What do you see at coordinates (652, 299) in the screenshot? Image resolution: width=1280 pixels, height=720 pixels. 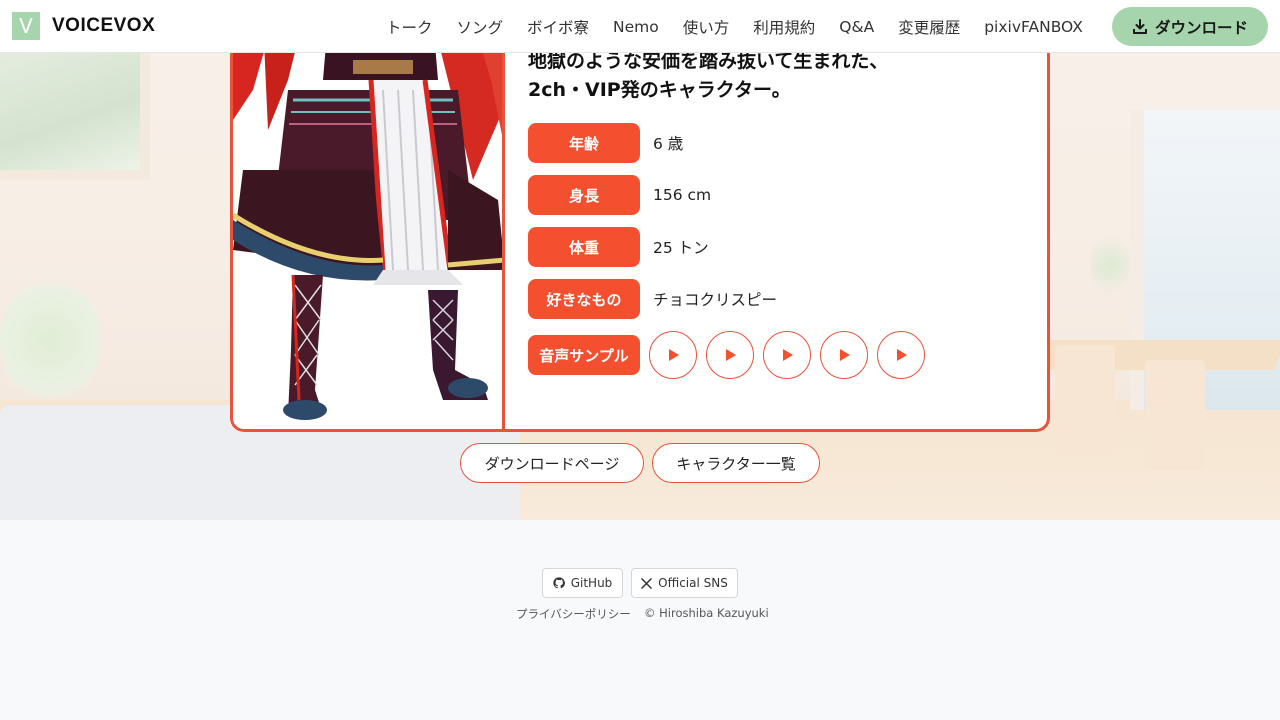 I see `profile-row-favorite: 好きなもの チョコクリスピー` at bounding box center [652, 299].